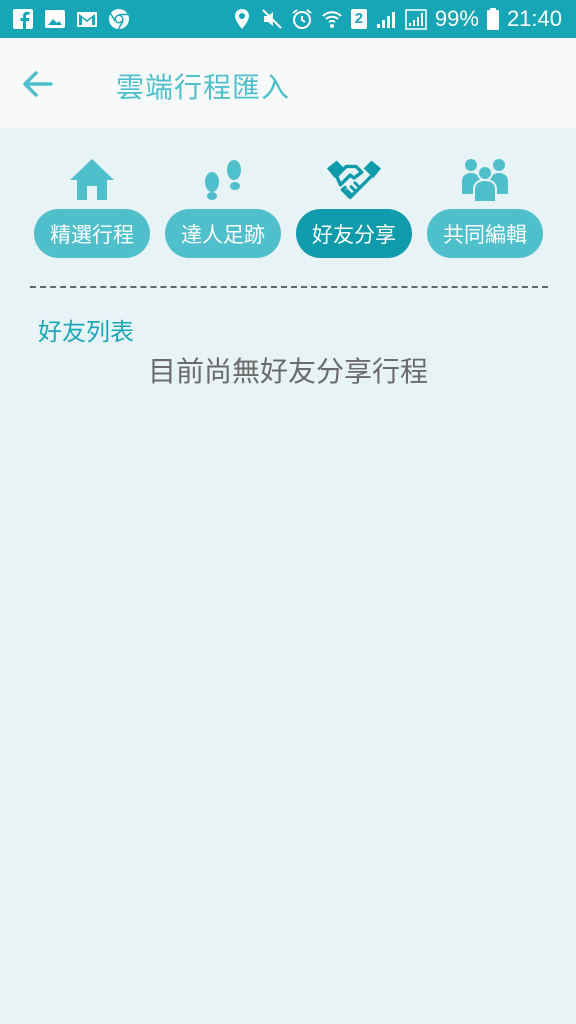 The image size is (576, 1024). I want to click on tab-expert-footprints: 達人足跡, so click(223, 208).